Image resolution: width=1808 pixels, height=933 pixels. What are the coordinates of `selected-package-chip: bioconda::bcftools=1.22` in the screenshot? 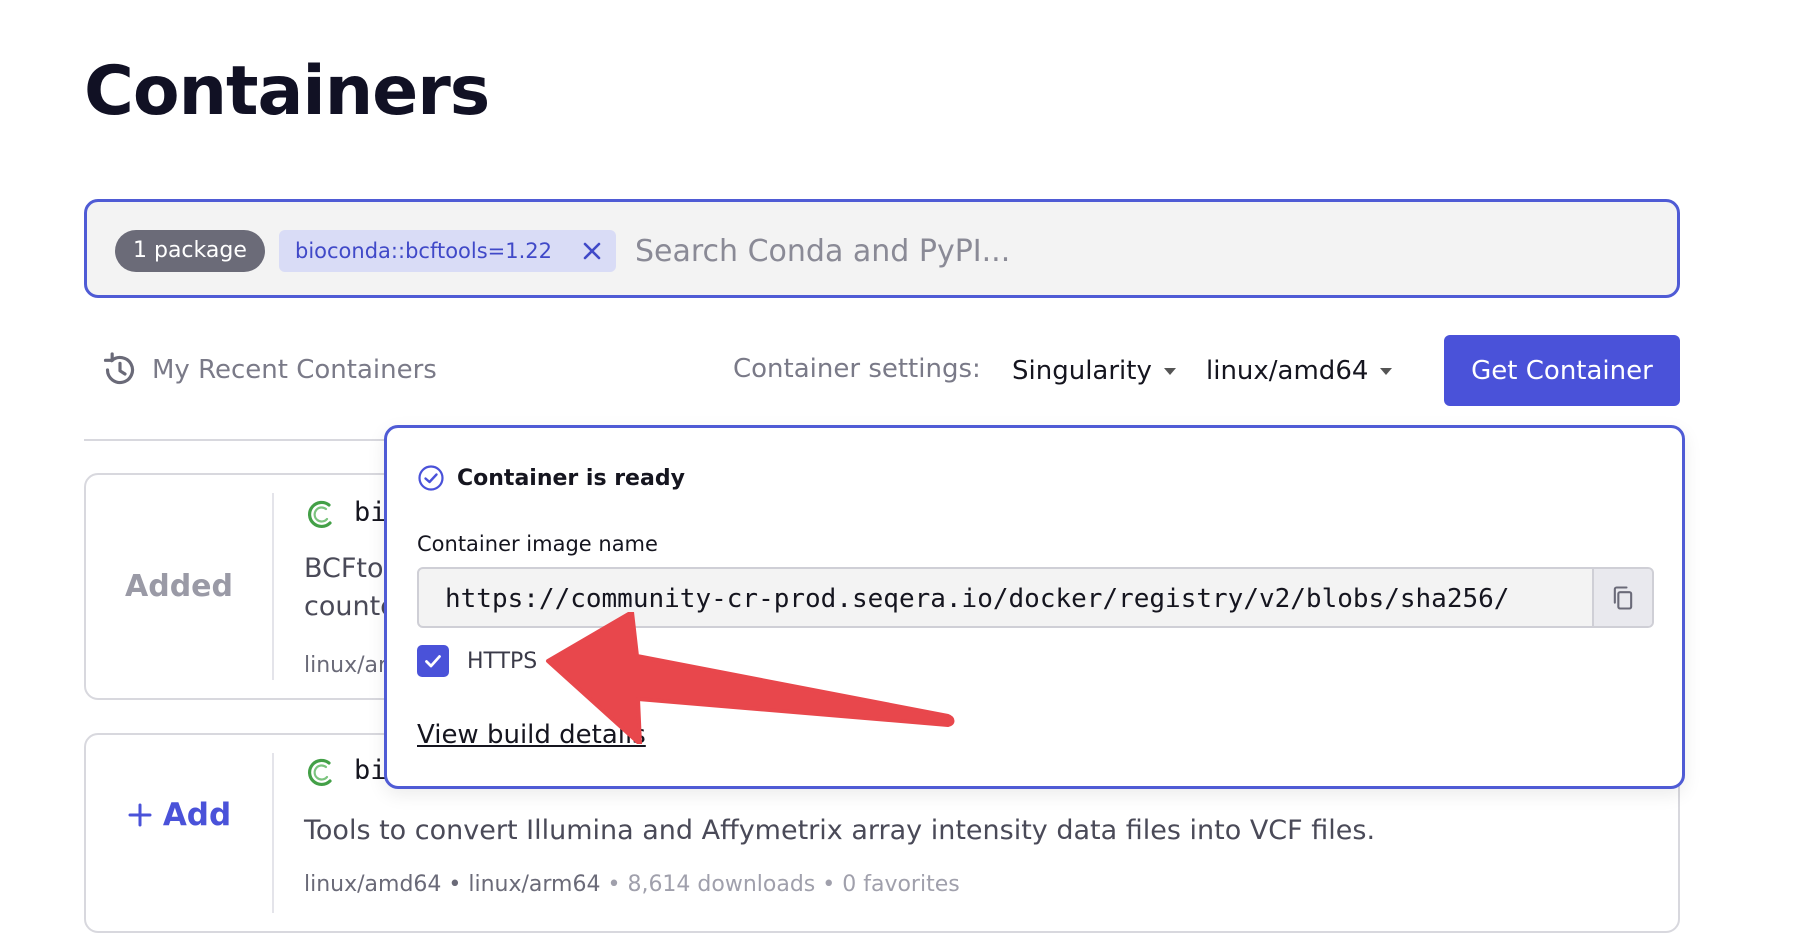 It's located at (447, 251).